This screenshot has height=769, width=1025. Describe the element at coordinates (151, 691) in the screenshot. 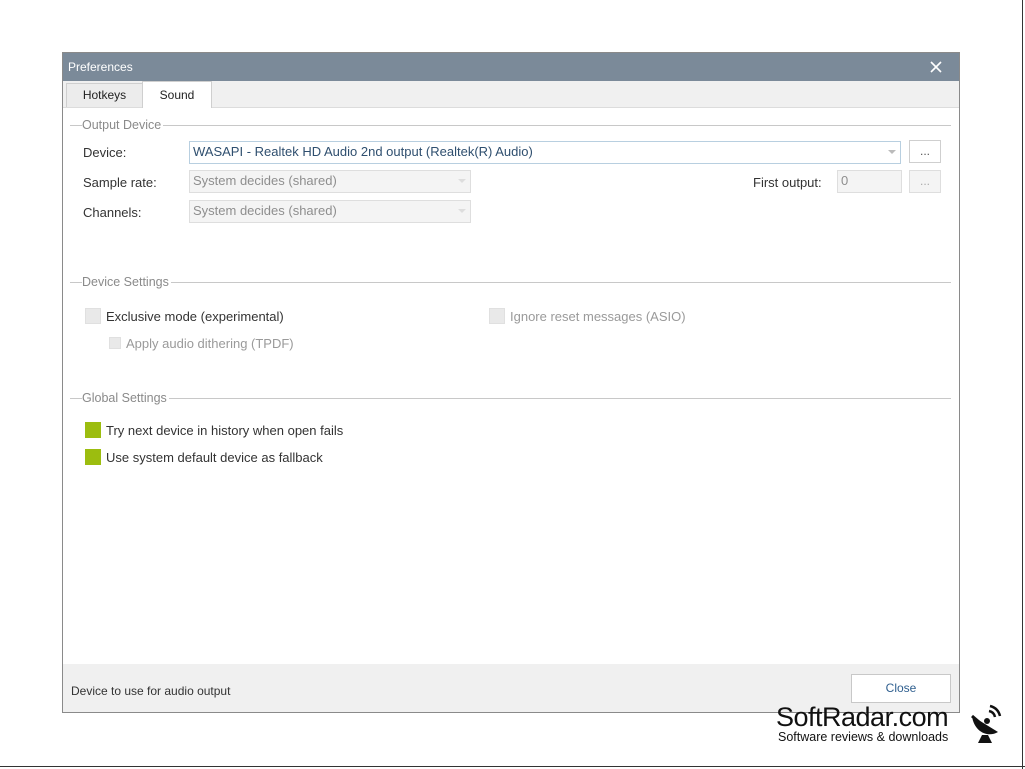

I see `status-text: Device to use for audio output` at that location.